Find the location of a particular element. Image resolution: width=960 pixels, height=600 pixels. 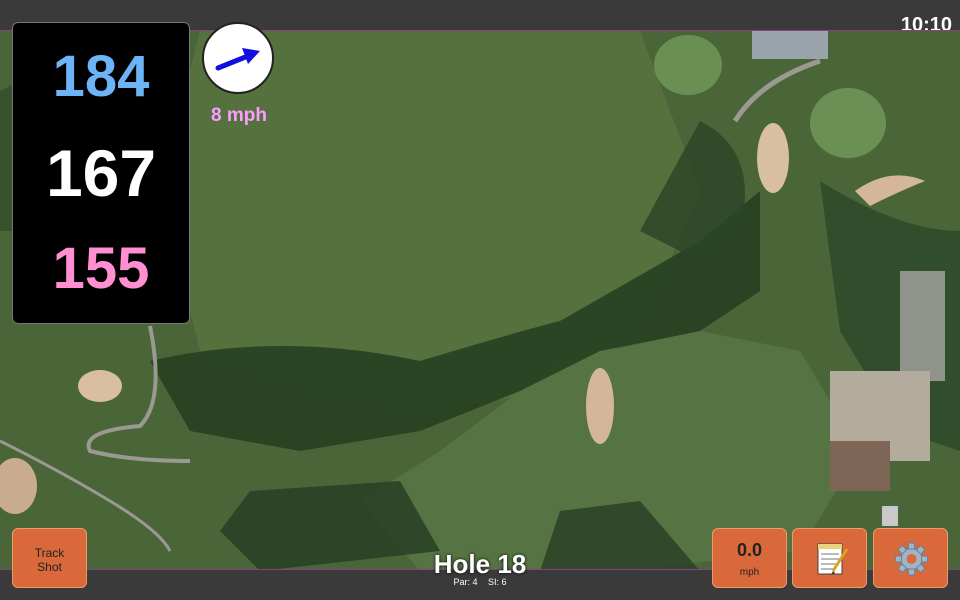

yardage-back: 184 is located at coordinates (101, 76).